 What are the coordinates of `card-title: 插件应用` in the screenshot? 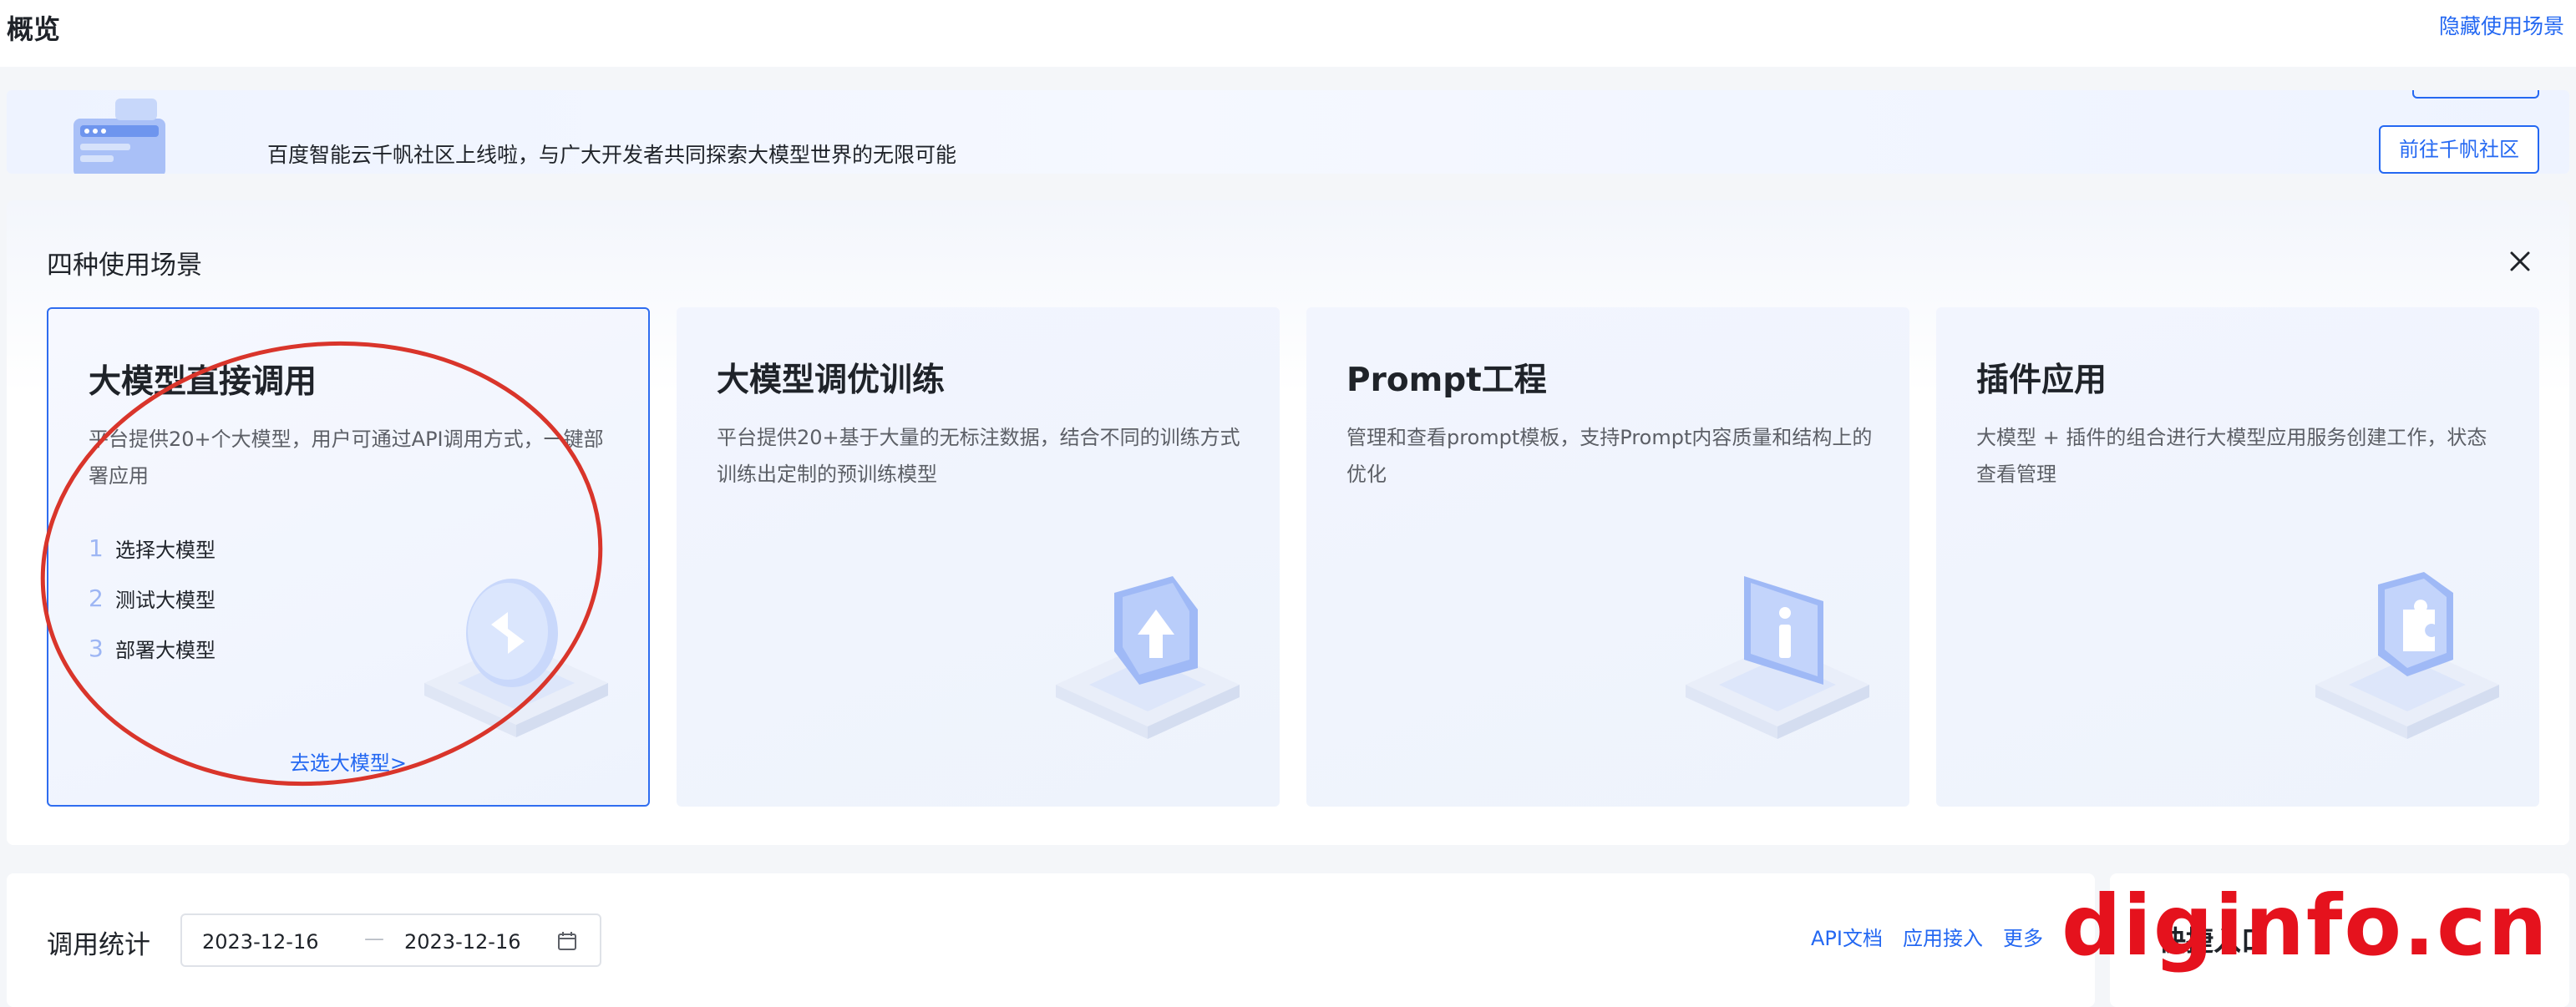 It's located at (2041, 381).